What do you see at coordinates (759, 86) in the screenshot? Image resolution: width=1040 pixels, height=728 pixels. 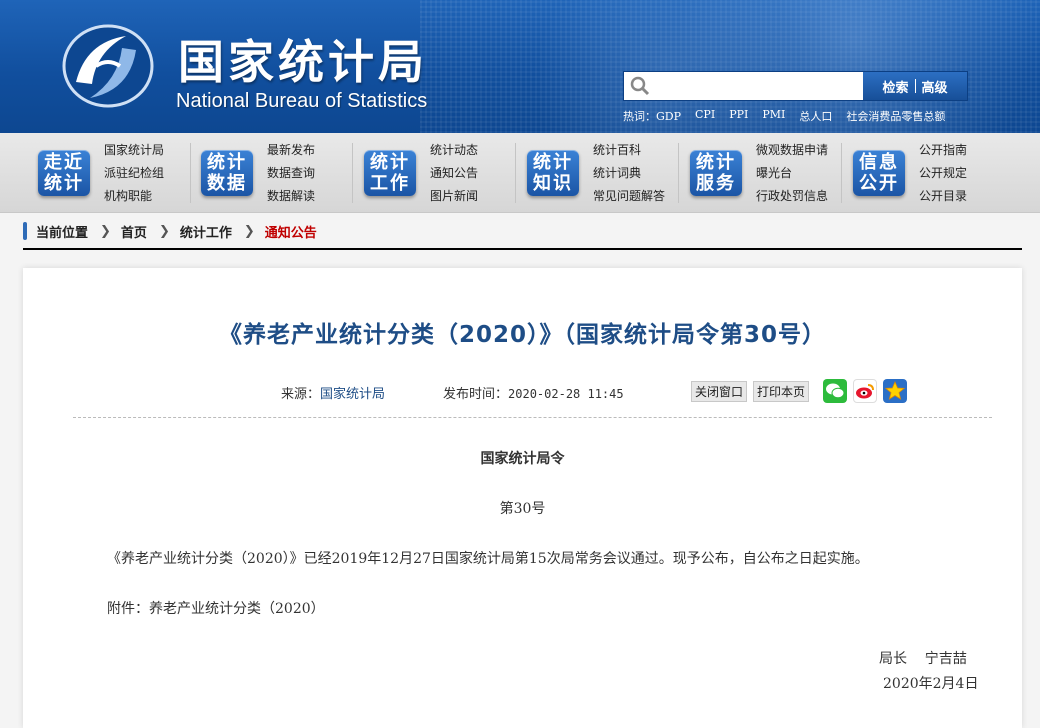 I see `search-input` at bounding box center [759, 86].